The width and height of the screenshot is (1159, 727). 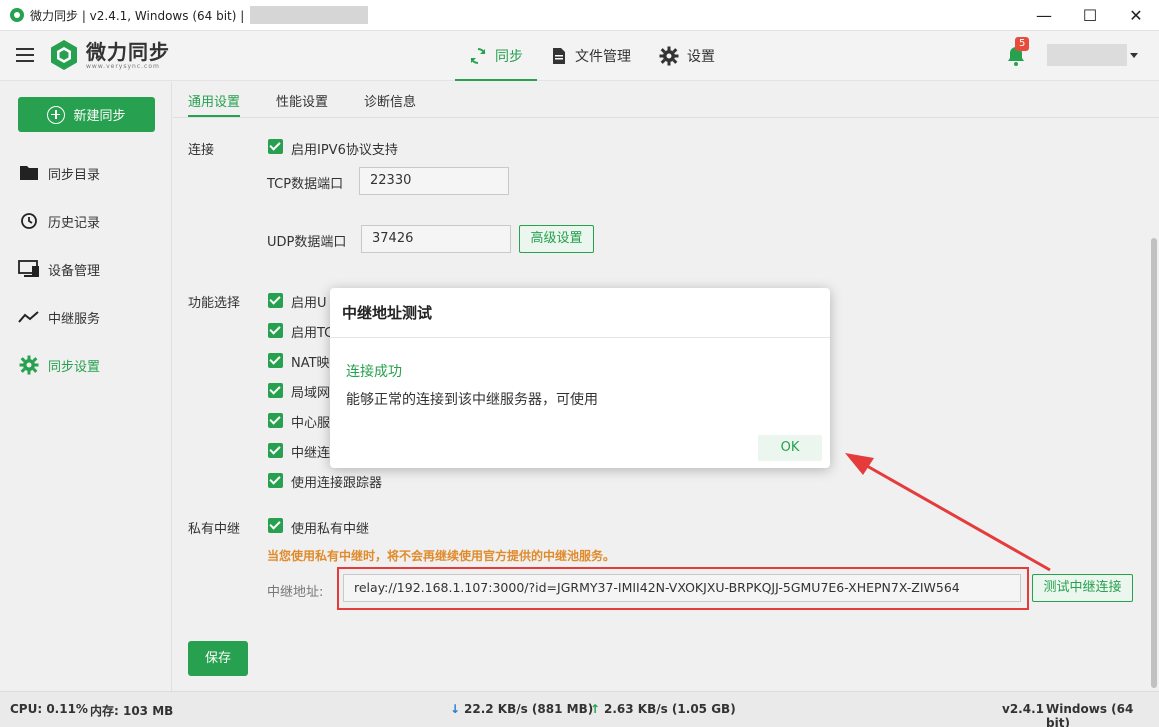 What do you see at coordinates (137, 15) in the screenshot?
I see `window-title: 微力同步 | v2.4.1, Windows (64 bit) |` at bounding box center [137, 15].